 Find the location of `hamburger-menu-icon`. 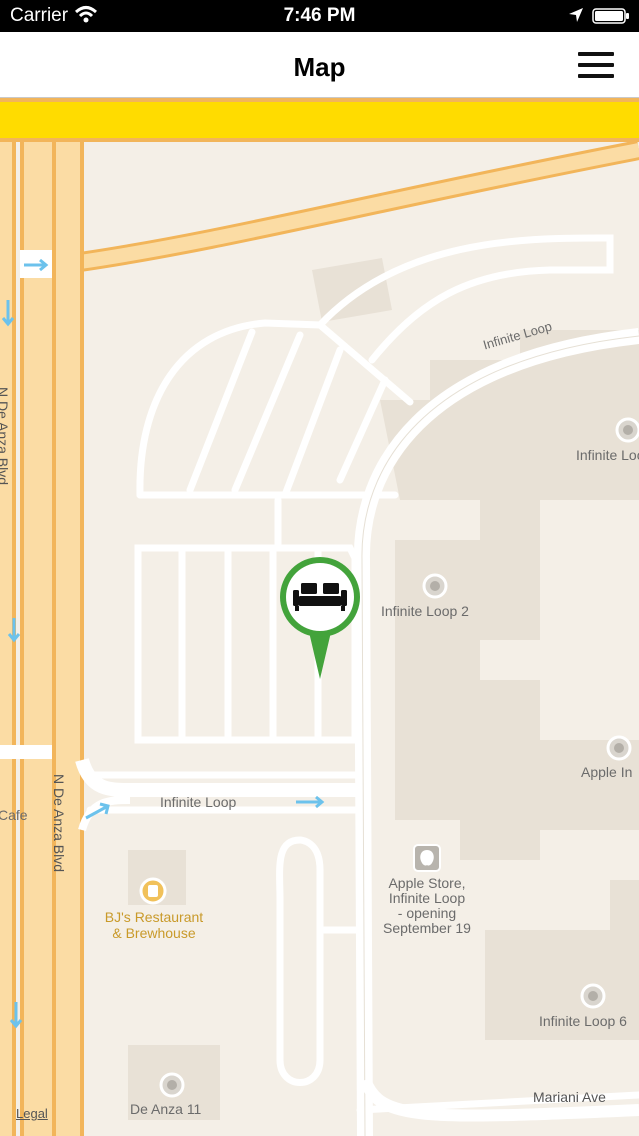

hamburger-menu-icon is located at coordinates (596, 65).